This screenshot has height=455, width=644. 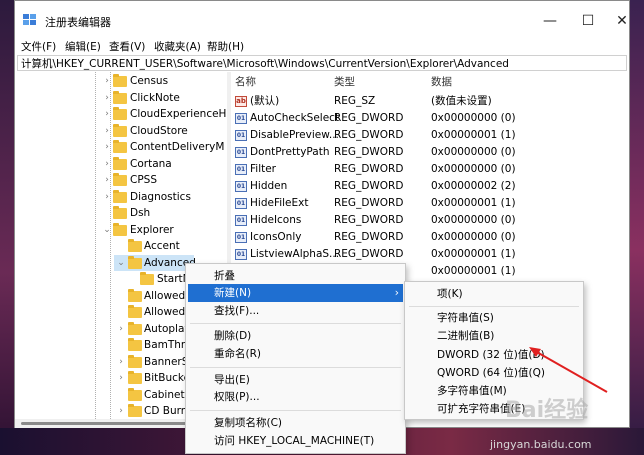 I want to click on registry-editor-icon, so click(x=29, y=19).